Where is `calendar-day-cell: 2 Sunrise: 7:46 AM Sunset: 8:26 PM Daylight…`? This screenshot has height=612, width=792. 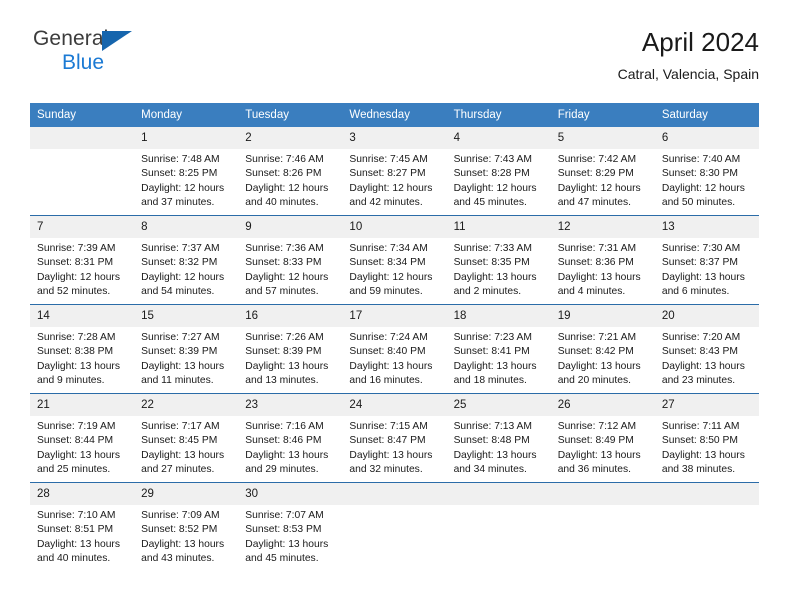
calendar-day-cell: 2 Sunrise: 7:46 AM Sunset: 8:26 PM Daylight… is located at coordinates (290, 171).